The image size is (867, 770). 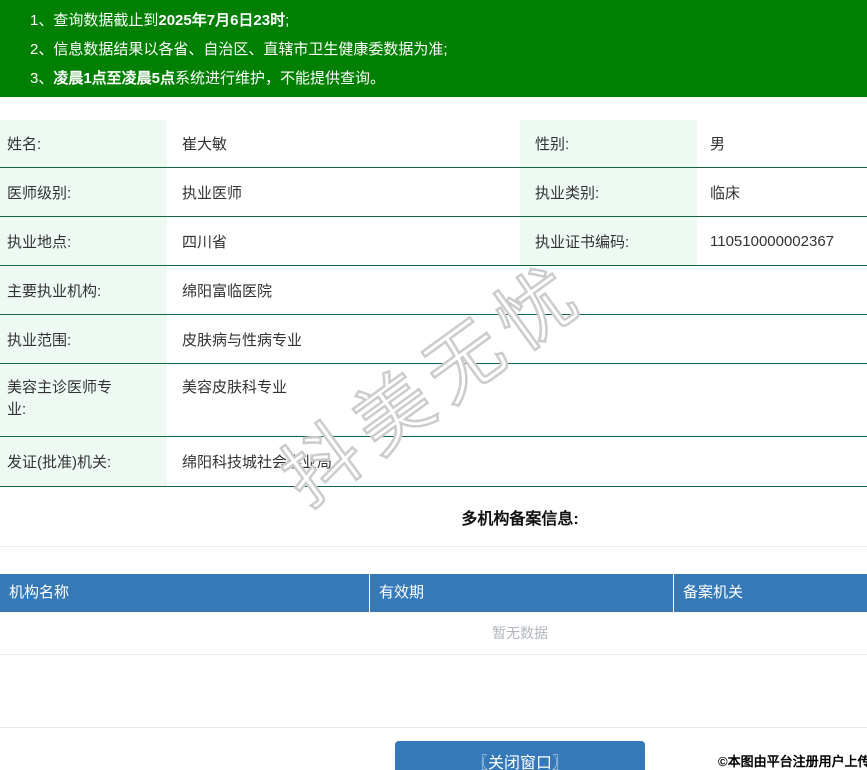 I want to click on certificate-number-value: 110510000002367, so click(x=772, y=241).